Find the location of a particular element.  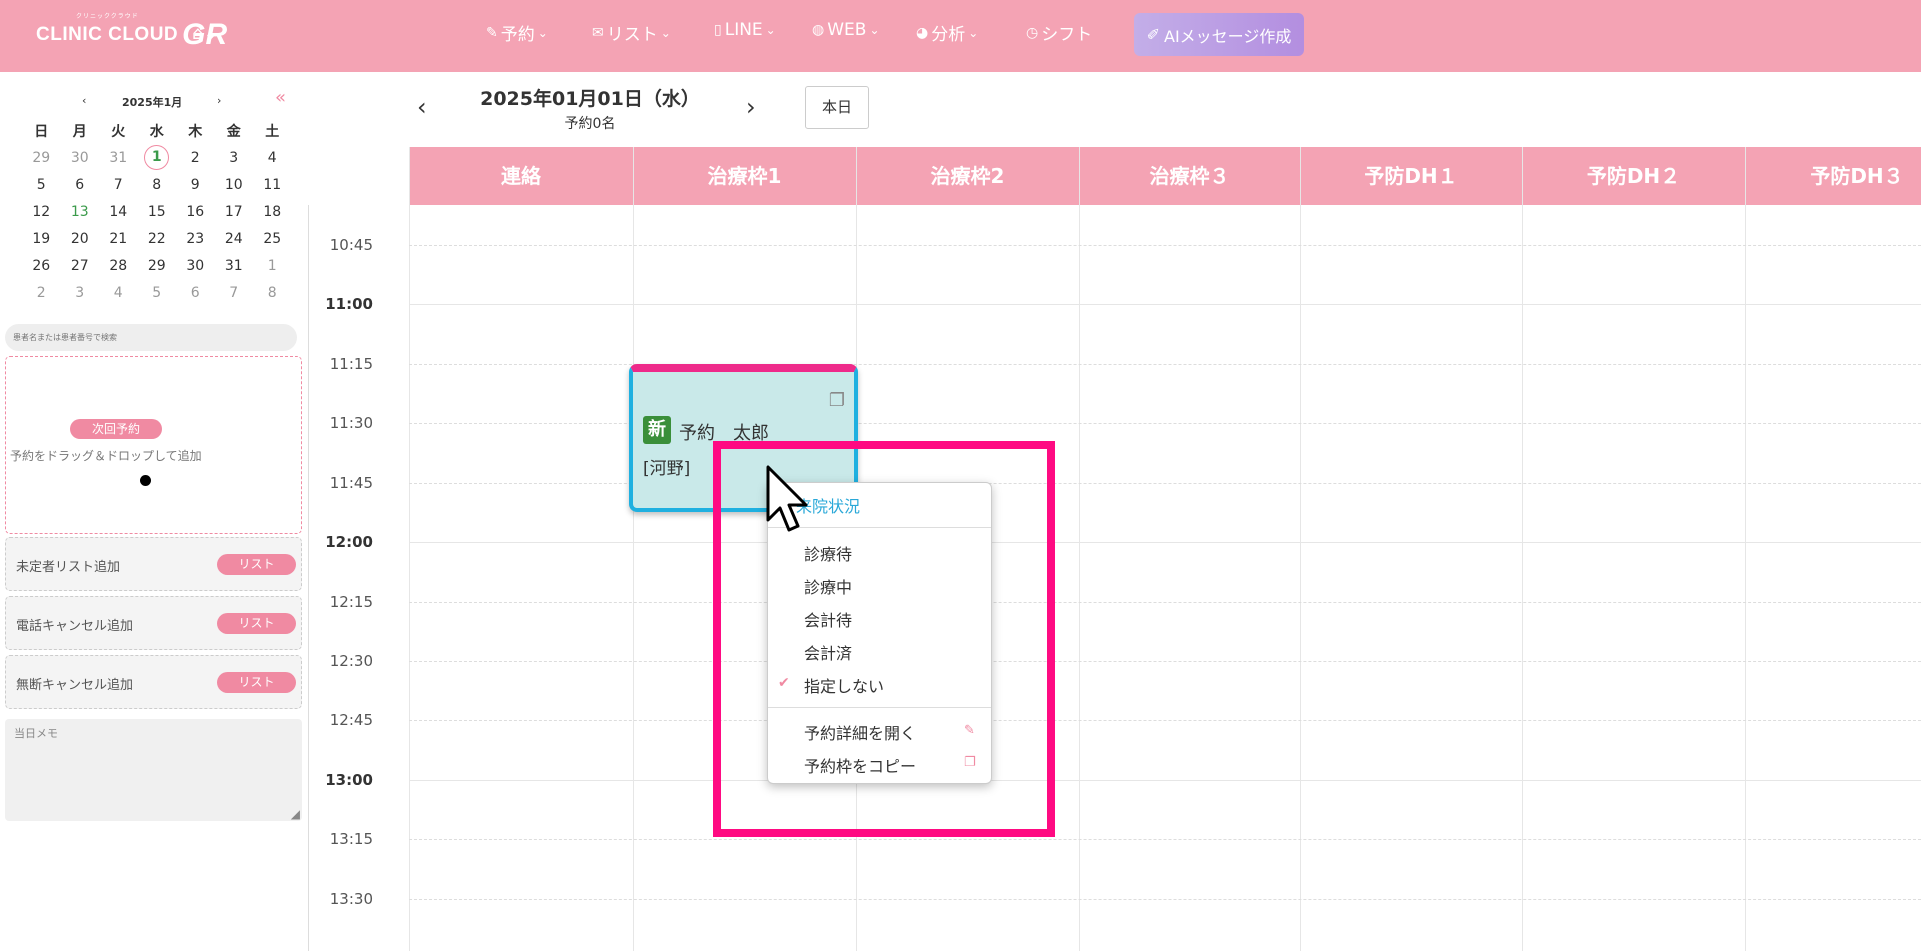

patient-search-input is located at coordinates (151, 337).